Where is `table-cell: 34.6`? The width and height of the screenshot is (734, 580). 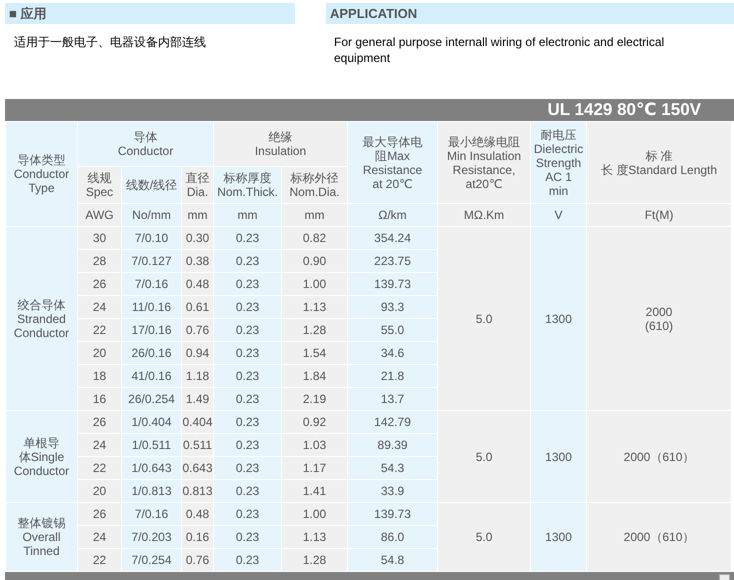 table-cell: 34.6 is located at coordinates (393, 353).